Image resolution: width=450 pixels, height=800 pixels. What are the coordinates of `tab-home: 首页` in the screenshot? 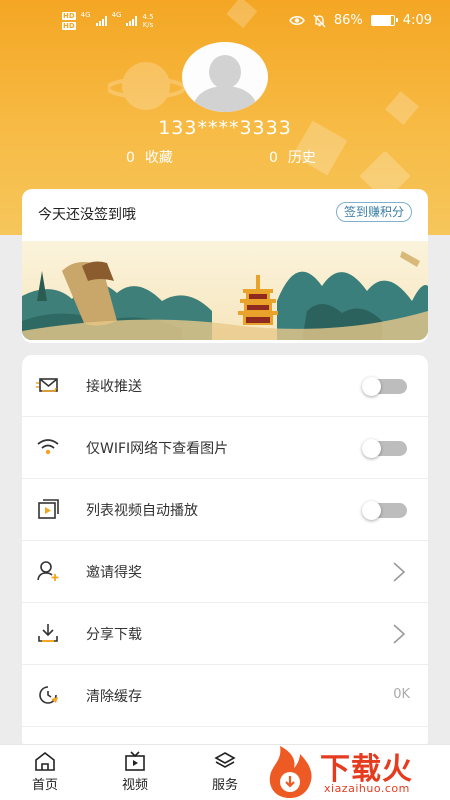 It's located at (45, 772).